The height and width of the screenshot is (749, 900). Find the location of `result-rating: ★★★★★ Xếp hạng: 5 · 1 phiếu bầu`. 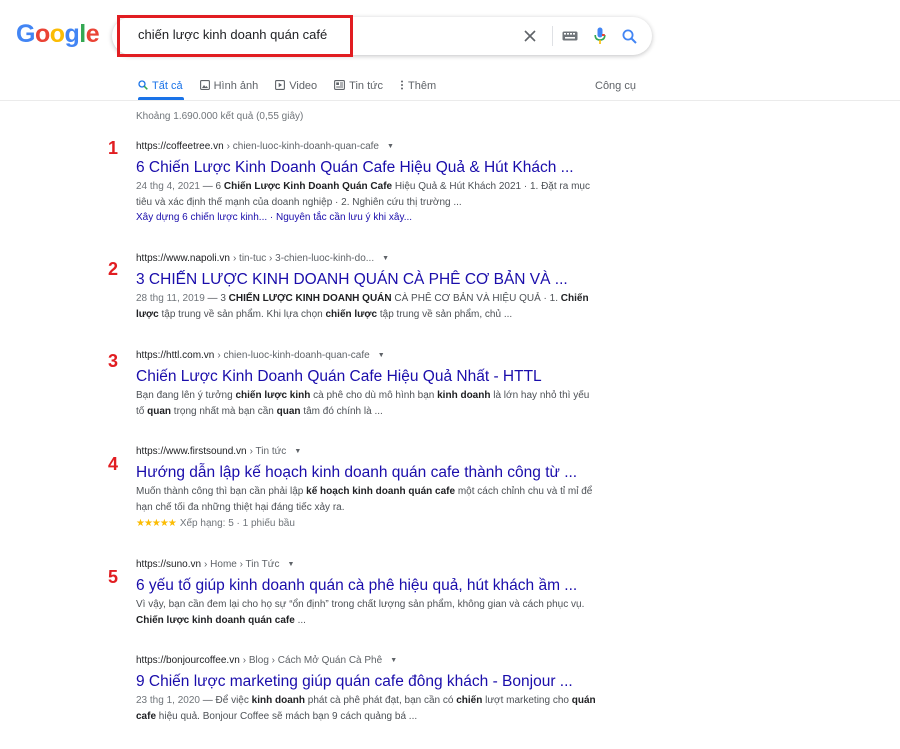

result-rating: ★★★★★ Xếp hạng: 5 · 1 phiếu bầu is located at coordinates (366, 524).